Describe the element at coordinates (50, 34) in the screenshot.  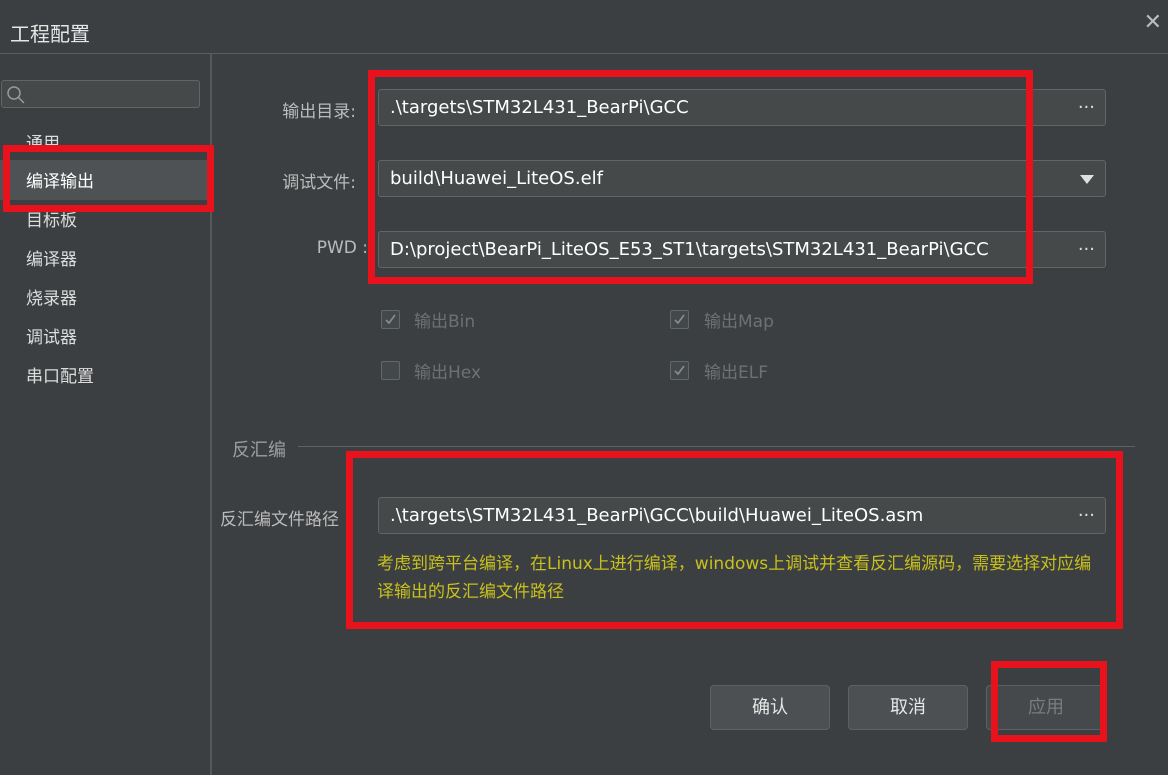
I see `window-title: 工程配置` at that location.